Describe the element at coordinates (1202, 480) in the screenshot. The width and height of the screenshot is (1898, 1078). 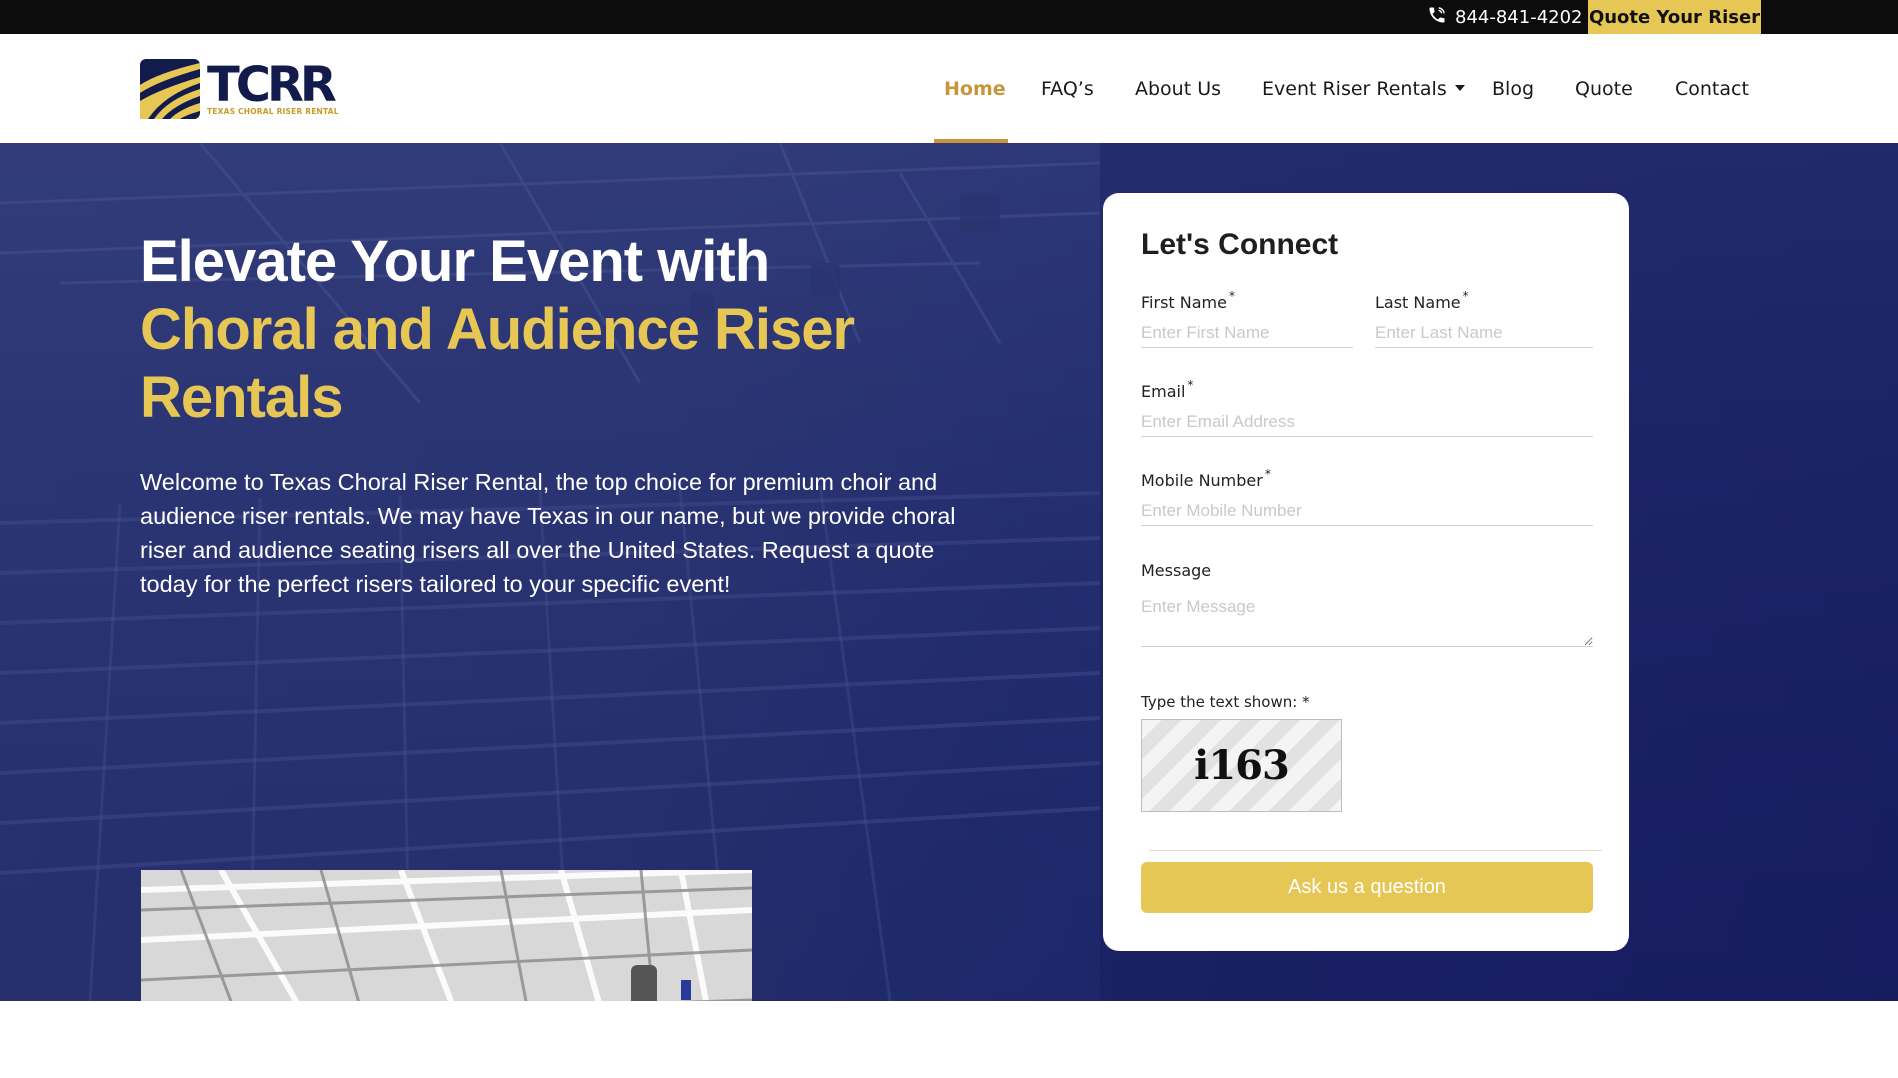
I see `mobile-label-text: Mobile Number` at that location.